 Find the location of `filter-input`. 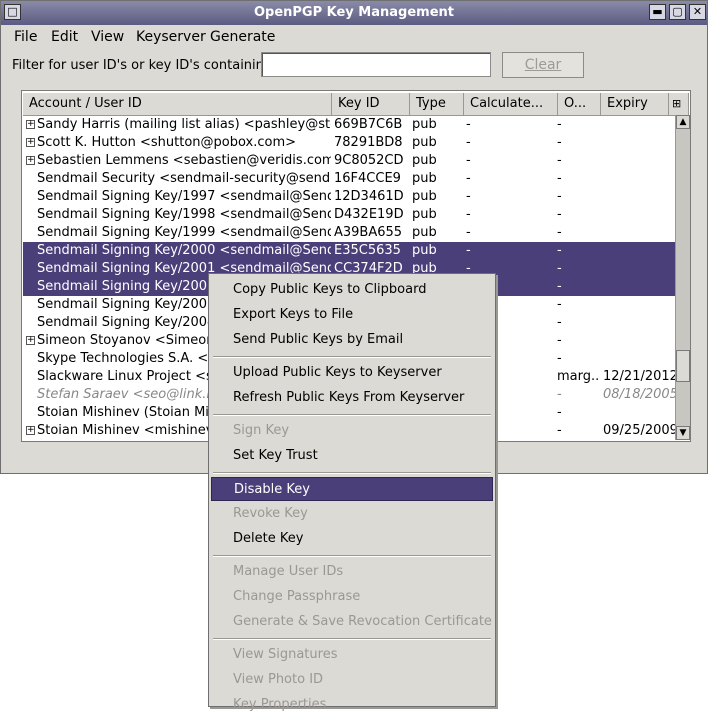

filter-input is located at coordinates (376, 64).